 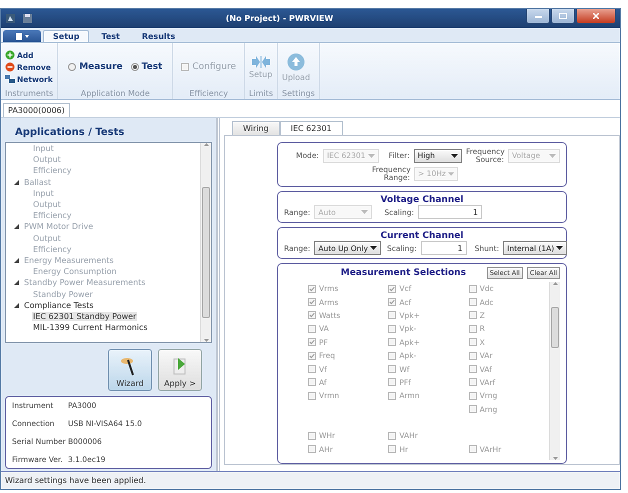 I want to click on ribbon-tab: Test, so click(x=110, y=36).